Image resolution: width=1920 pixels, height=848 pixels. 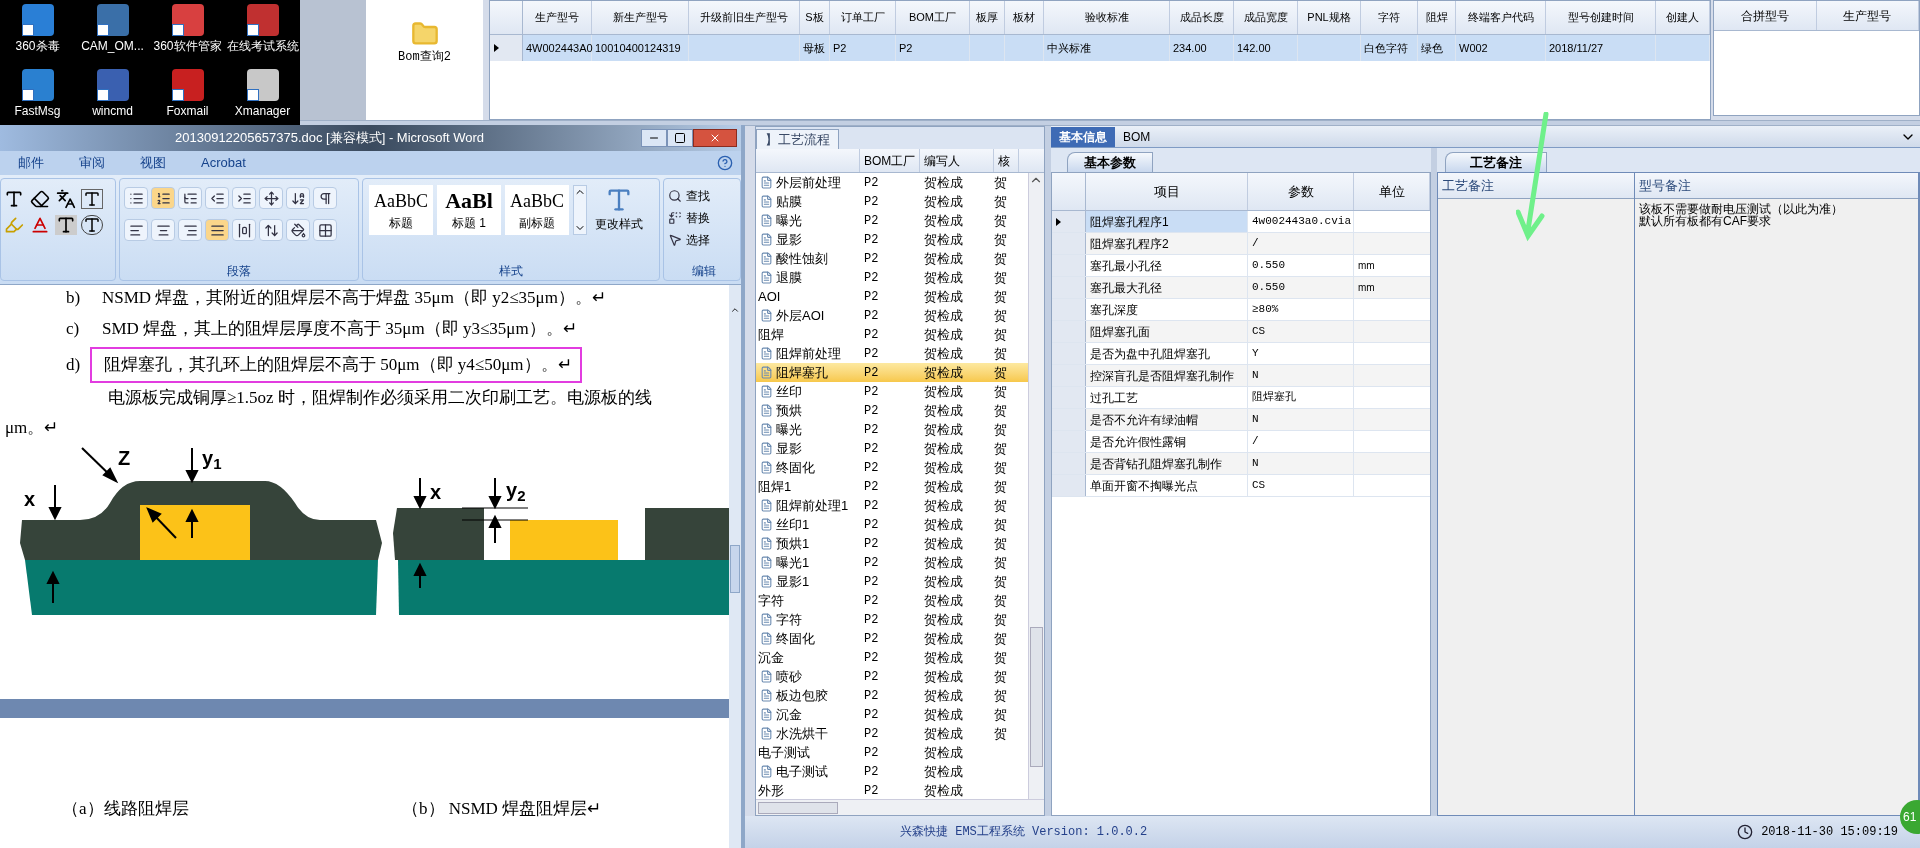 What do you see at coordinates (153, 163) in the screenshot?
I see `ribbon-tab: 视图` at bounding box center [153, 163].